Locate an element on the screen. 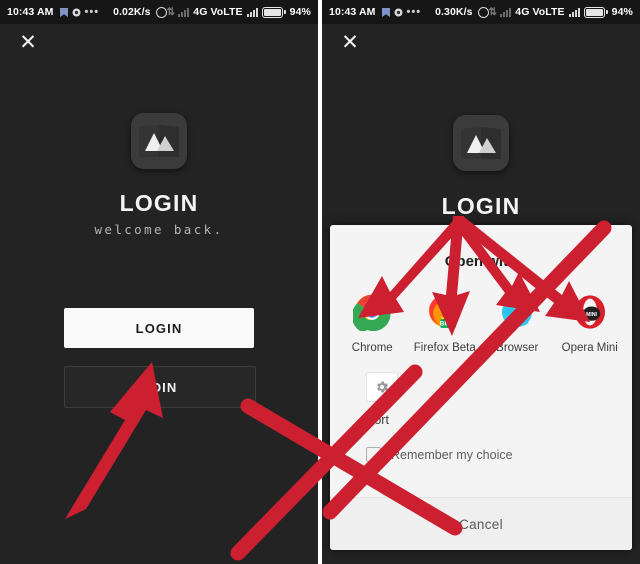  sort-label: Sort is located at coordinates (377, 420).